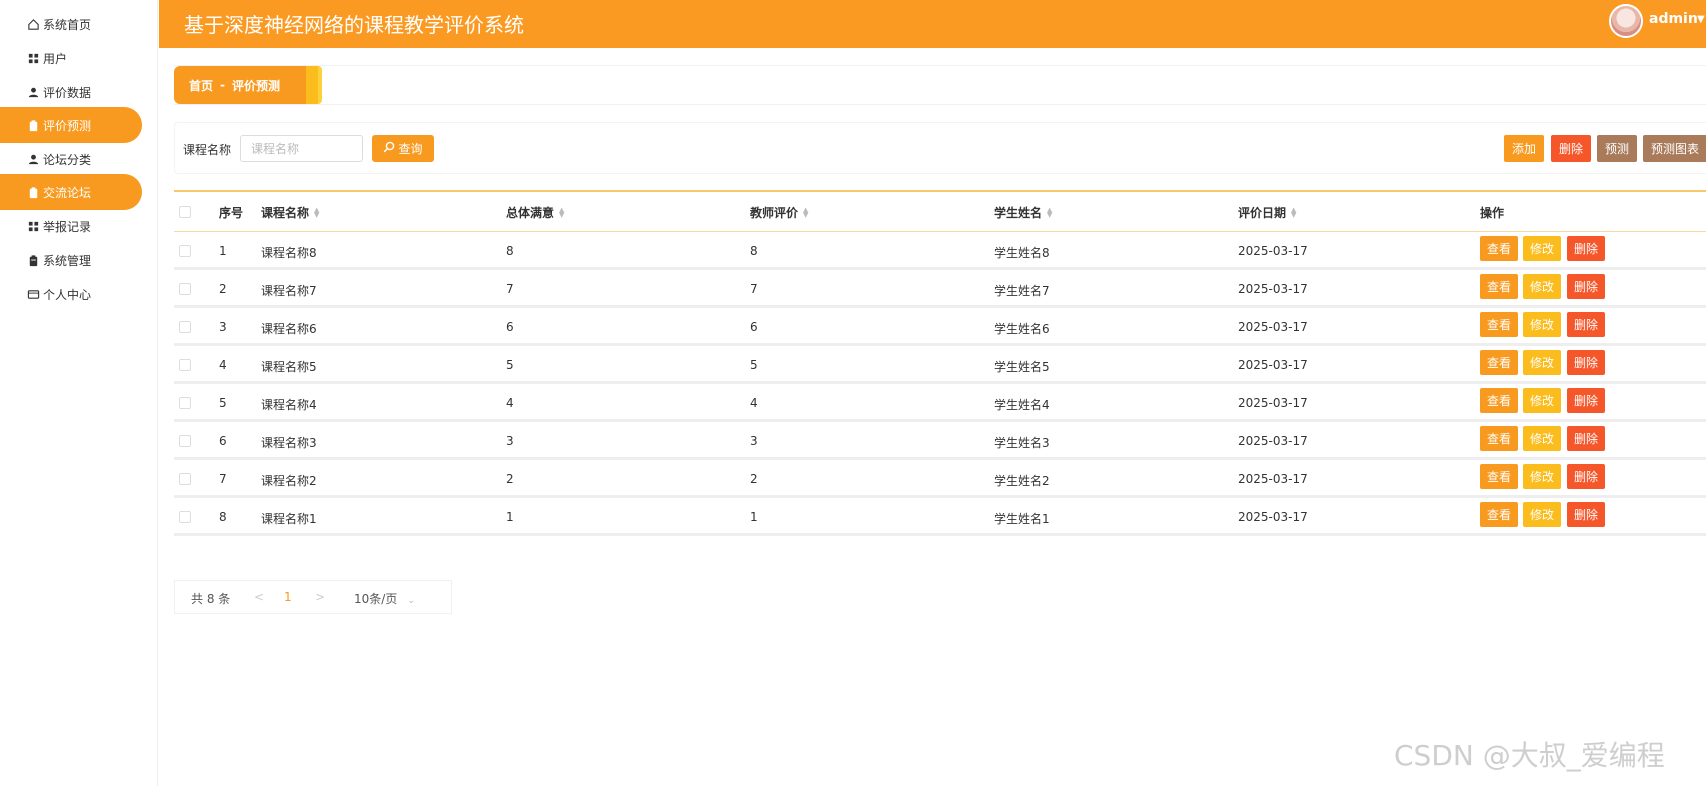 The height and width of the screenshot is (786, 1706). I want to click on sidebar-item-8: 个人中心, so click(71, 294).